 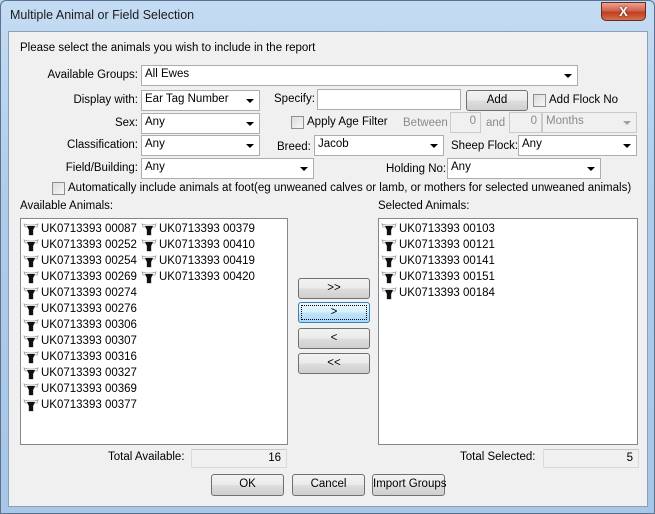 What do you see at coordinates (328, 485) in the screenshot?
I see `cancel-button: Cancel` at bounding box center [328, 485].